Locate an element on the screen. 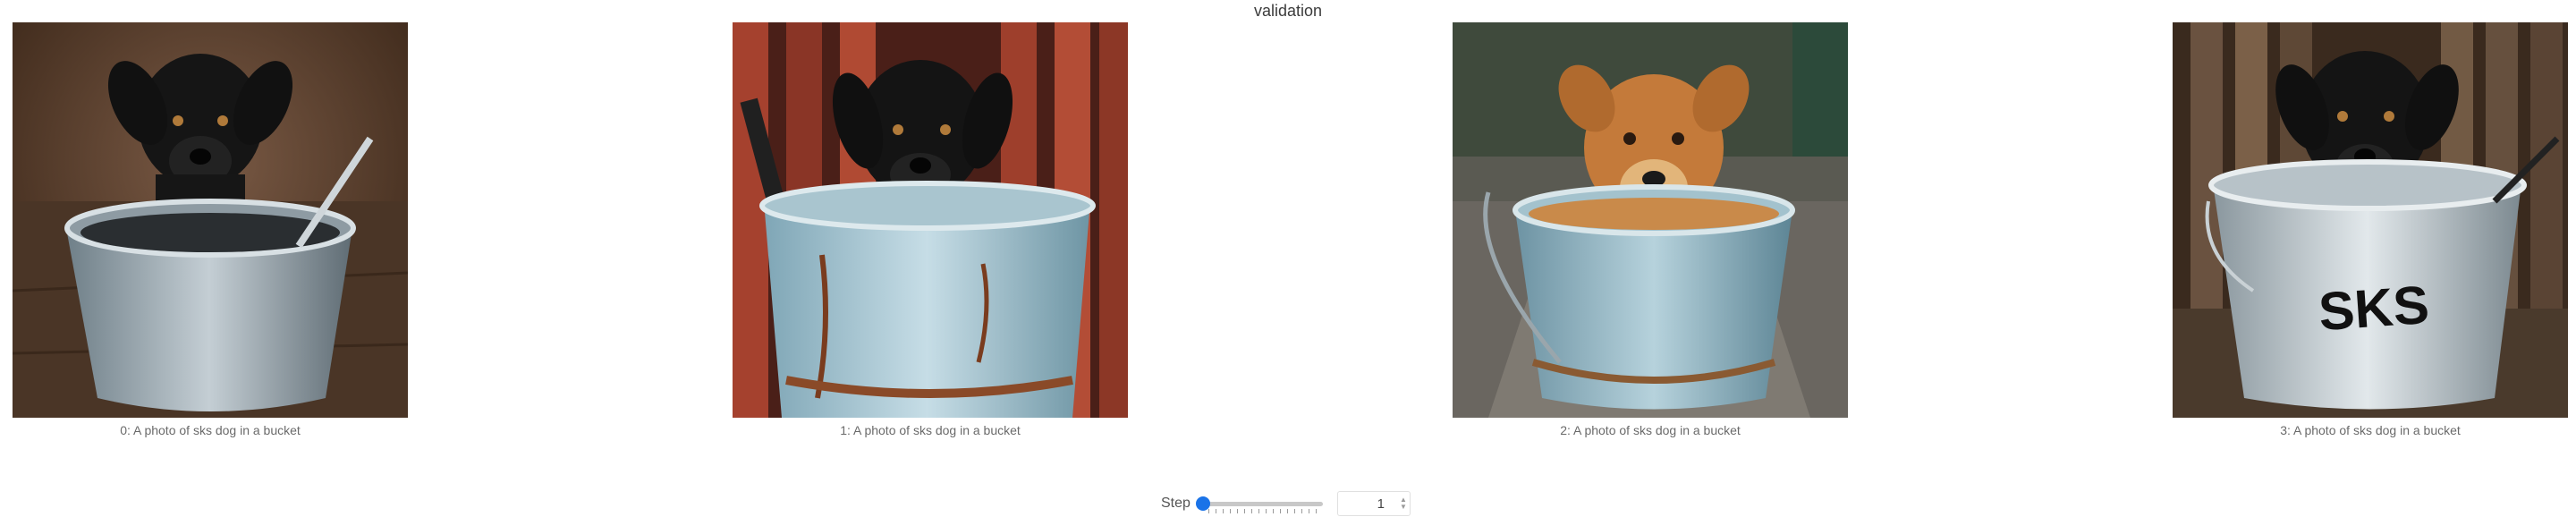 The height and width of the screenshot is (517, 2576). caption-2: 2: A photo of sks dog in a bucket is located at coordinates (1650, 430).